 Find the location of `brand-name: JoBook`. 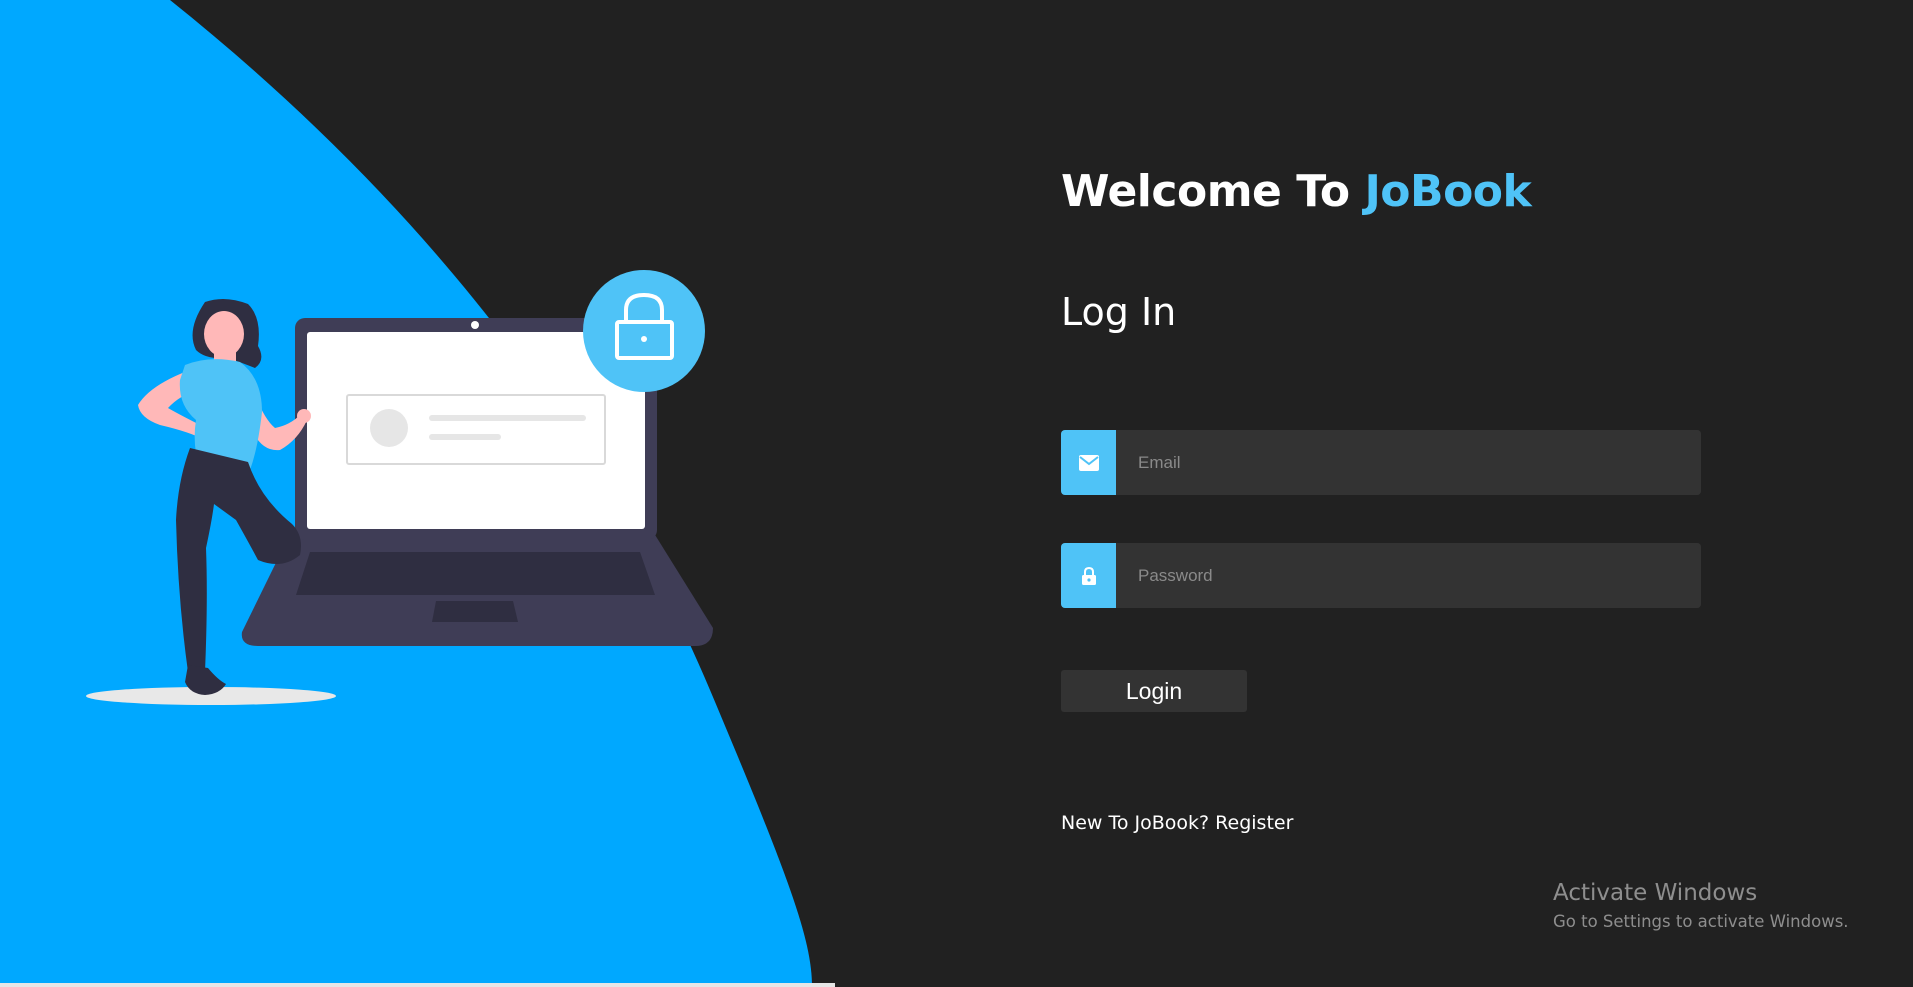

brand-name: JoBook is located at coordinates (1448, 191).